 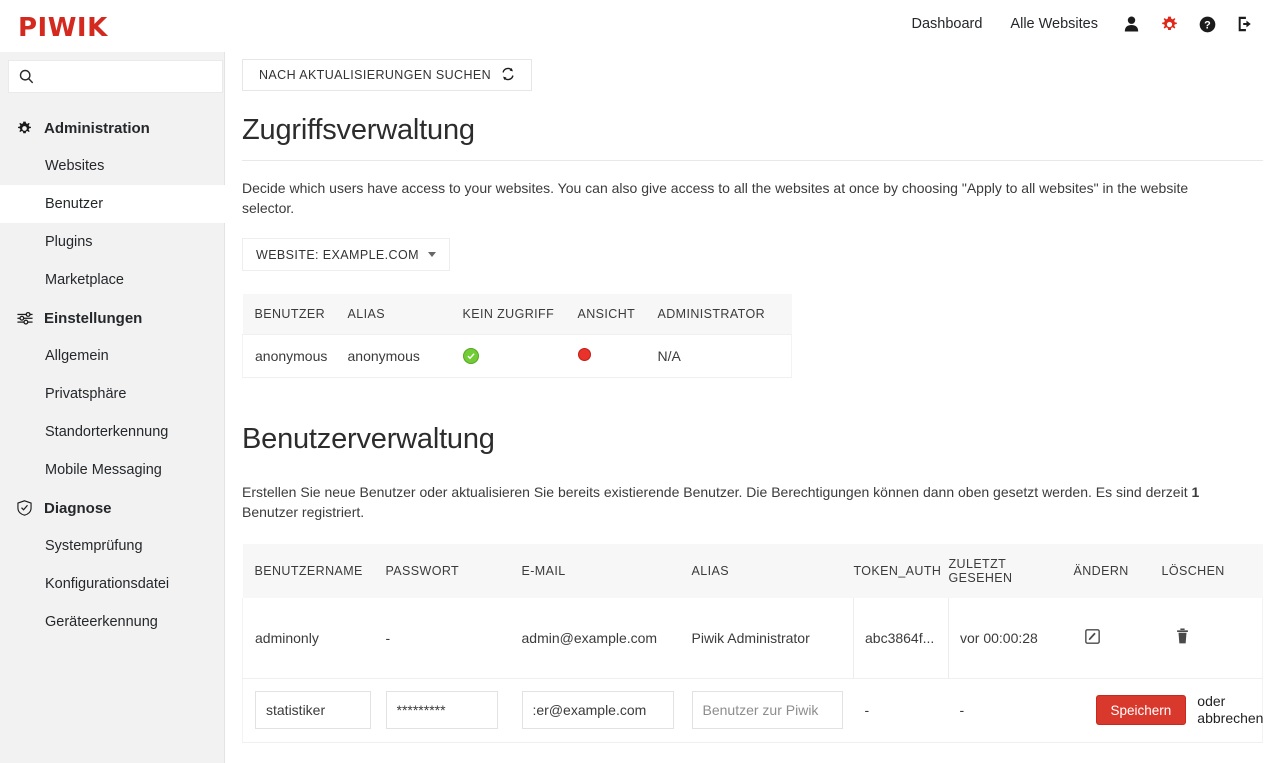 What do you see at coordinates (112, 242) in the screenshot?
I see `sidebar-item-plugins: Plugins` at bounding box center [112, 242].